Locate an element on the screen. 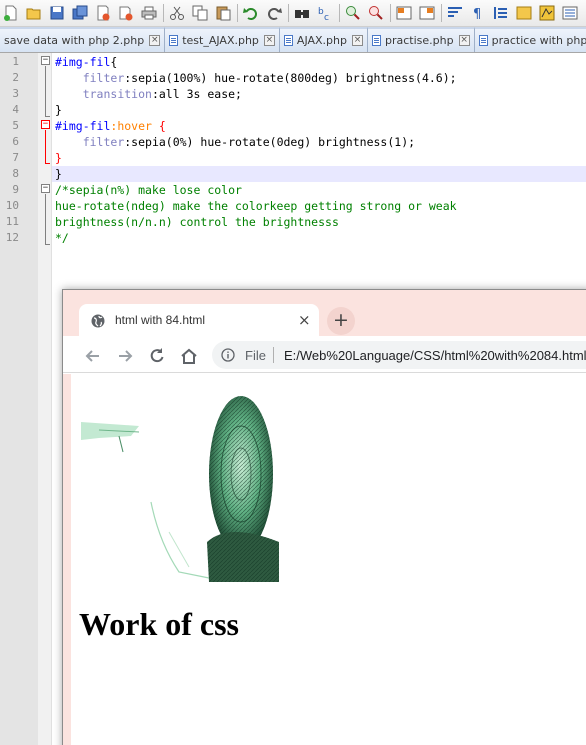  code-text: #img-fil:hover { is located at coordinates (110, 126).